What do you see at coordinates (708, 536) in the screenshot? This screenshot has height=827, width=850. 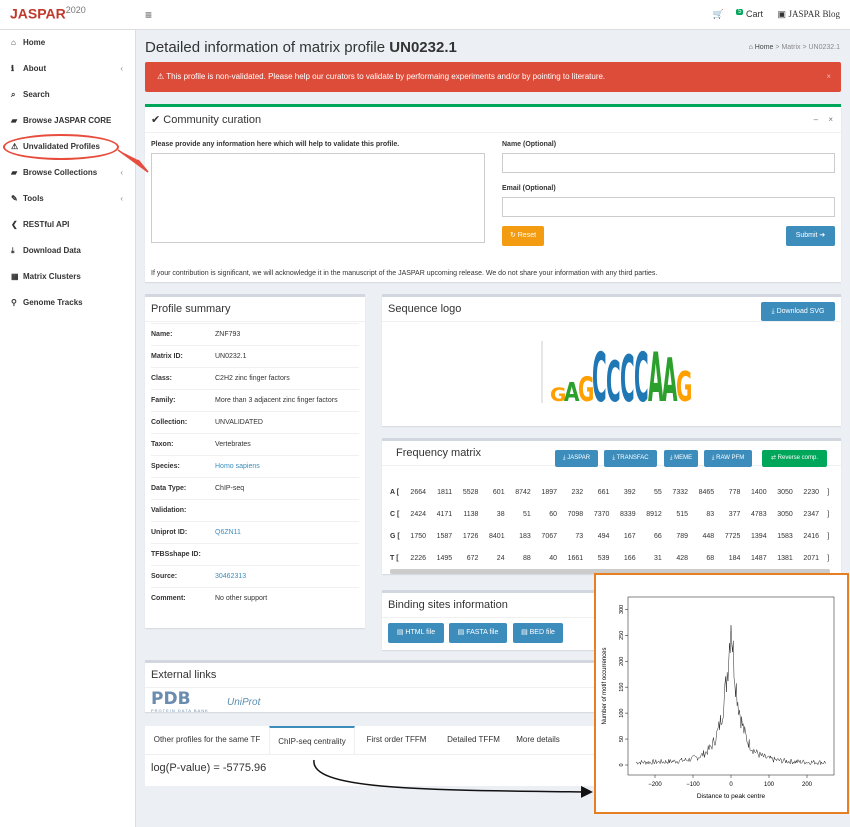 I see `freq-cell: 448` at bounding box center [708, 536].